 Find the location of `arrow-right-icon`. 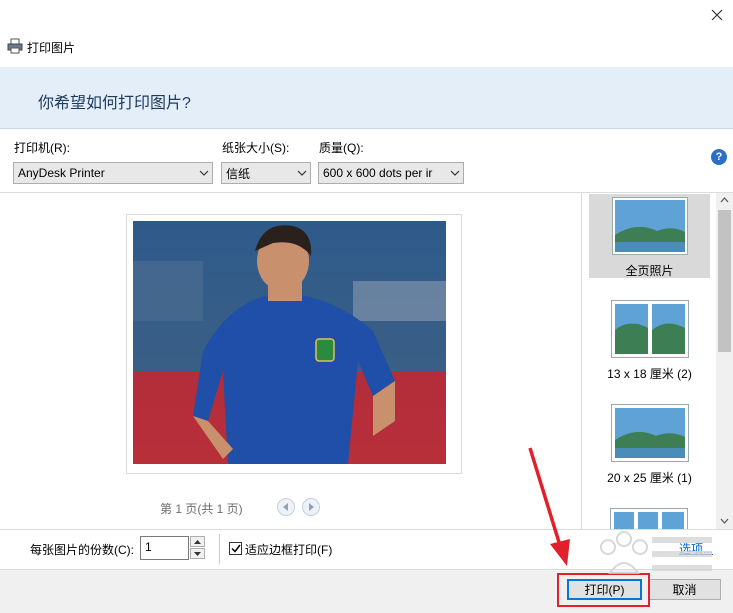

arrow-right-icon is located at coordinates (311, 507).